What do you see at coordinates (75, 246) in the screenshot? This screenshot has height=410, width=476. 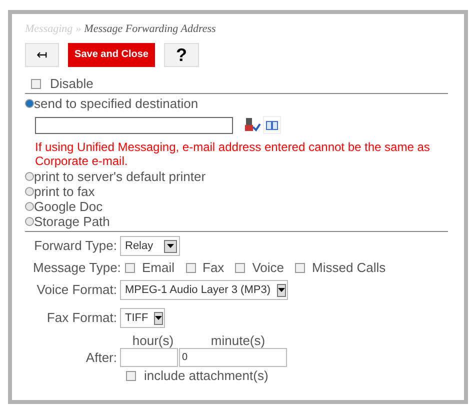 I see `field-label: Forward Type:` at bounding box center [75, 246].